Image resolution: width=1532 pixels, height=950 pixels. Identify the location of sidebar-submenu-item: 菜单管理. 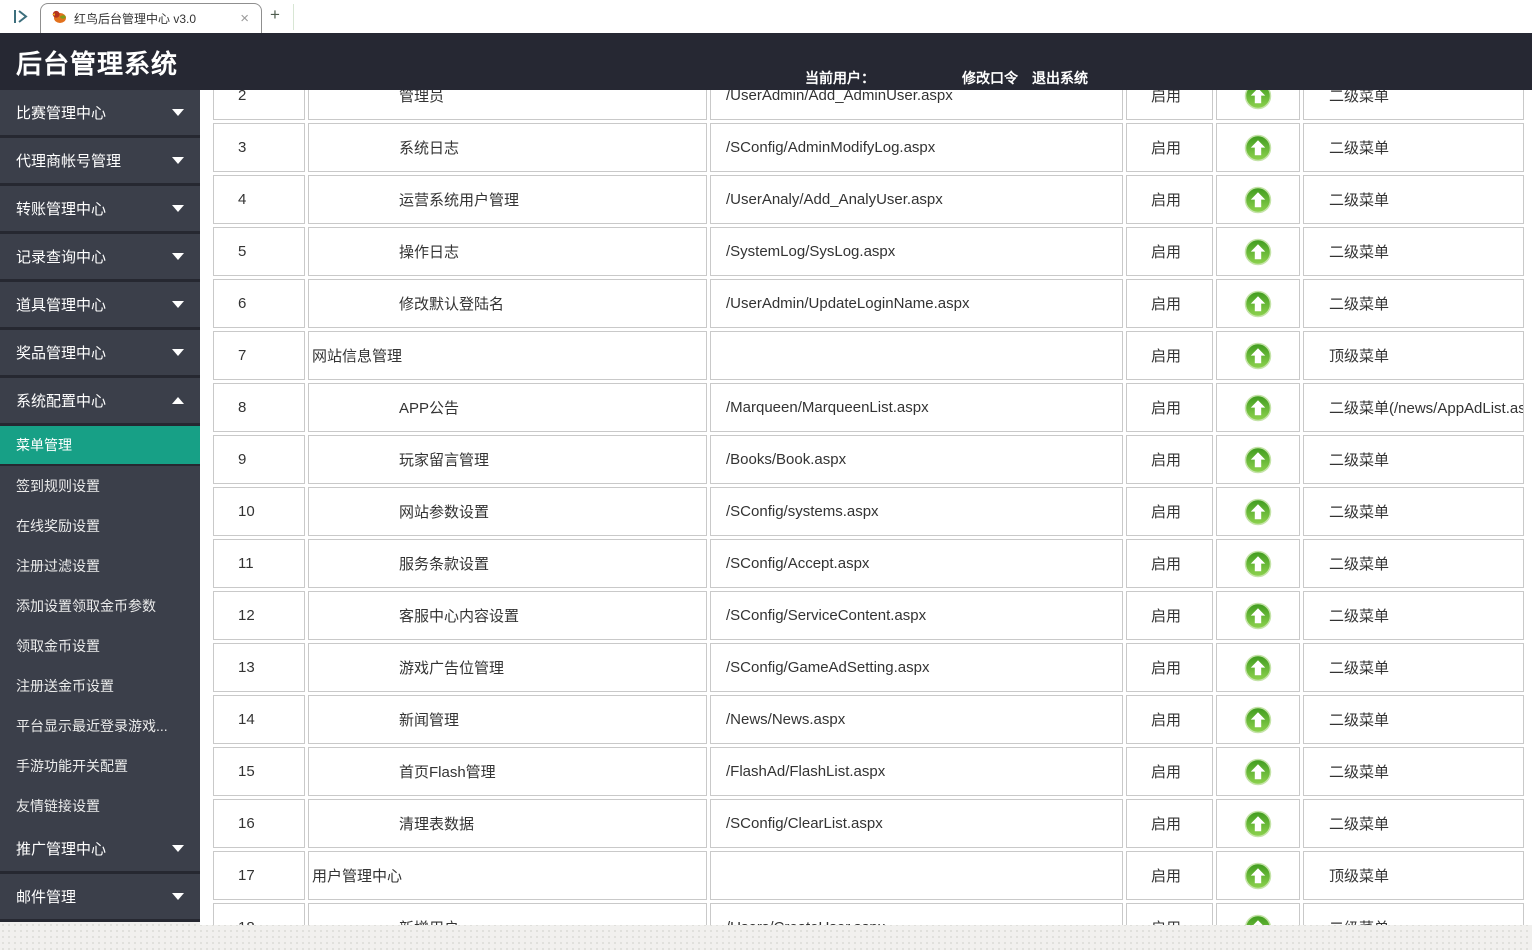
(100, 446).